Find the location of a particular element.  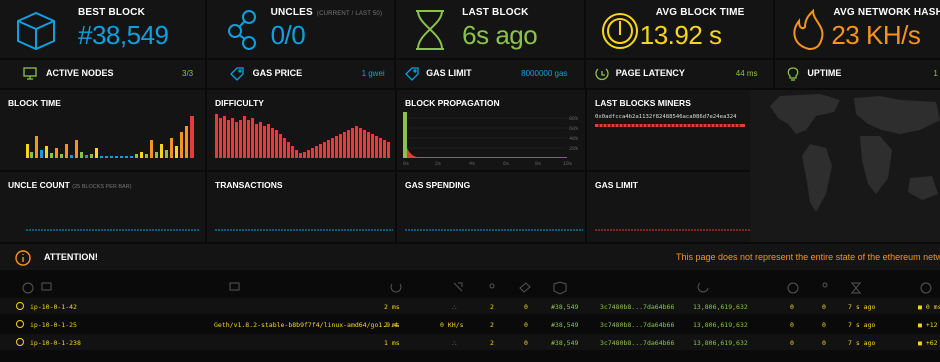

page-latency-label: PAGE LATENCY is located at coordinates (650, 73).